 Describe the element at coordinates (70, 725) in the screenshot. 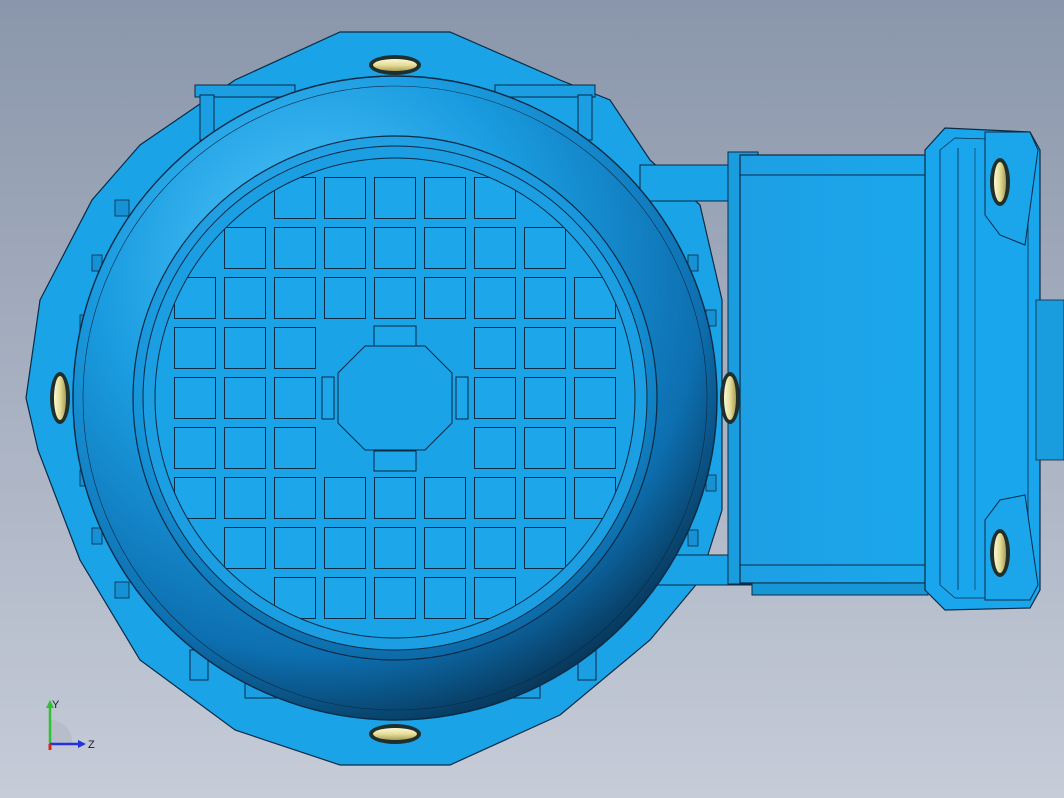

I see `coordinate-triad: Y Z` at that location.